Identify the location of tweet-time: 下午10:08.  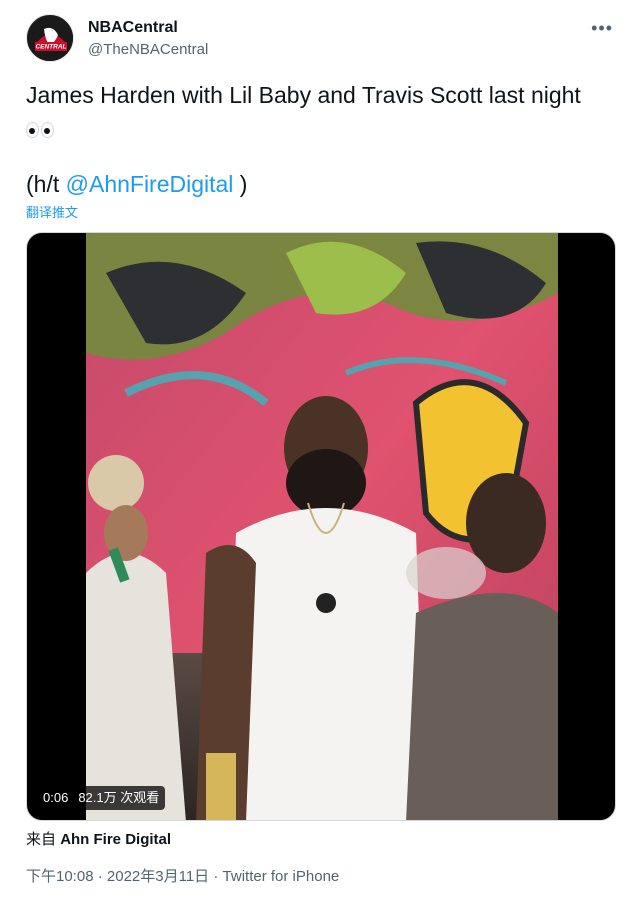
(60, 876).